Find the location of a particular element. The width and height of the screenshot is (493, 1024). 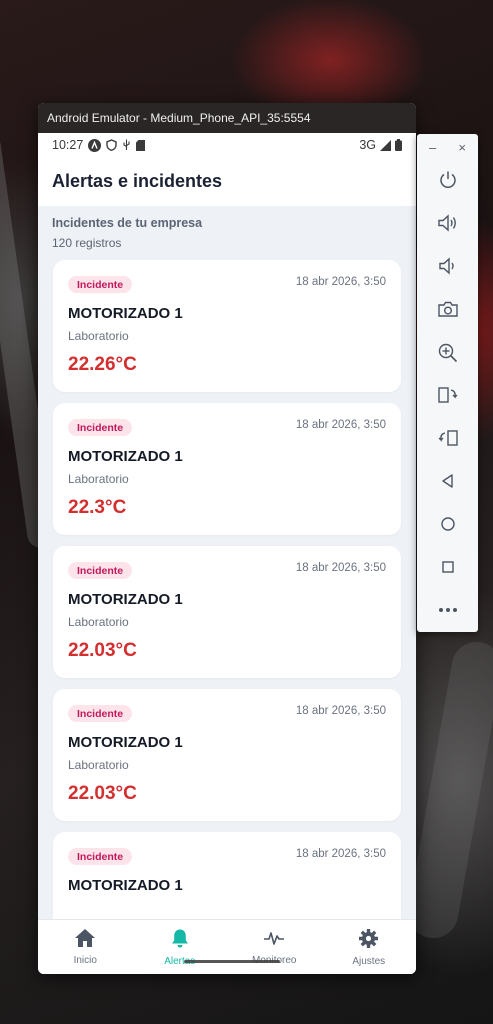

network-type: 3G is located at coordinates (367, 145).